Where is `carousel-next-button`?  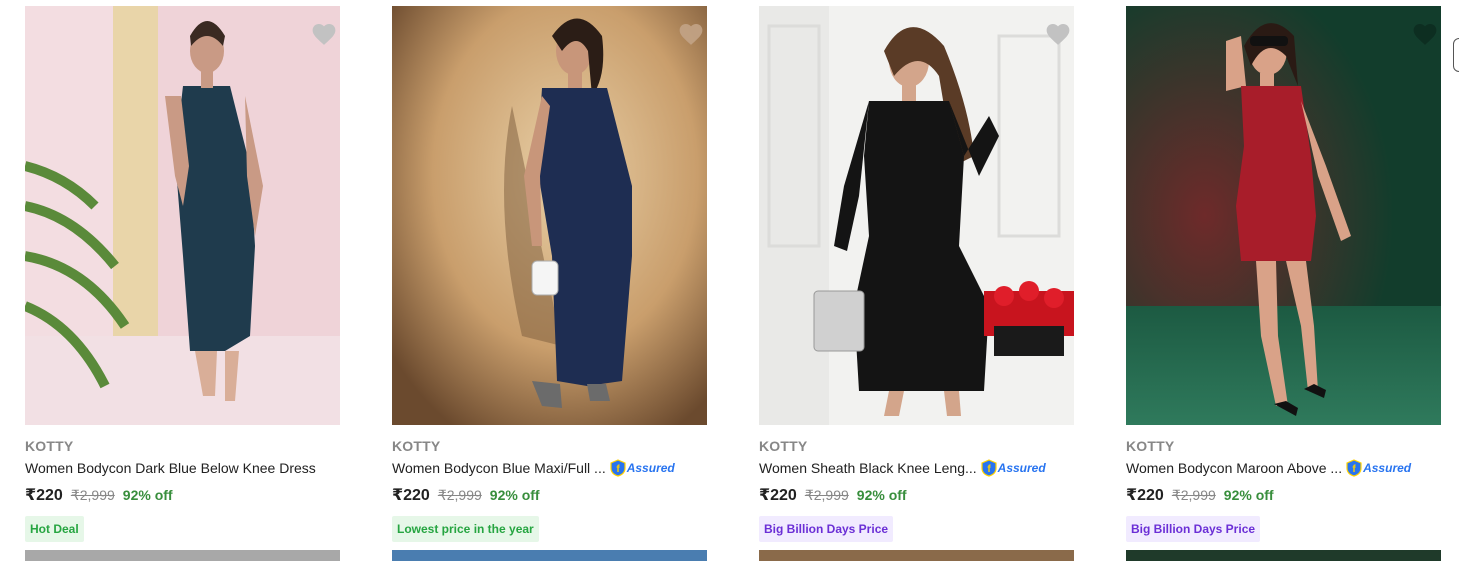
carousel-next-button is located at coordinates (1456, 55).